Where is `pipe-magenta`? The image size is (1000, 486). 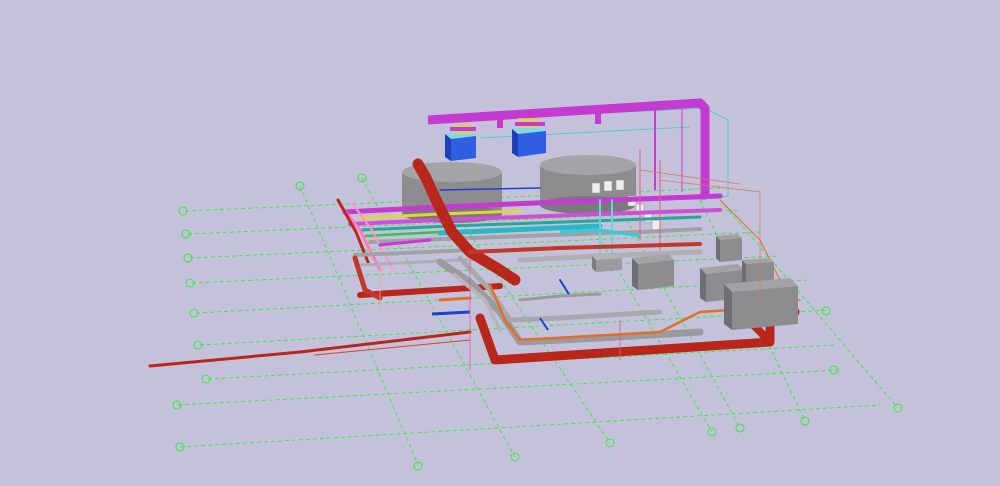
pipe-magenta is located at coordinates (532, 204).